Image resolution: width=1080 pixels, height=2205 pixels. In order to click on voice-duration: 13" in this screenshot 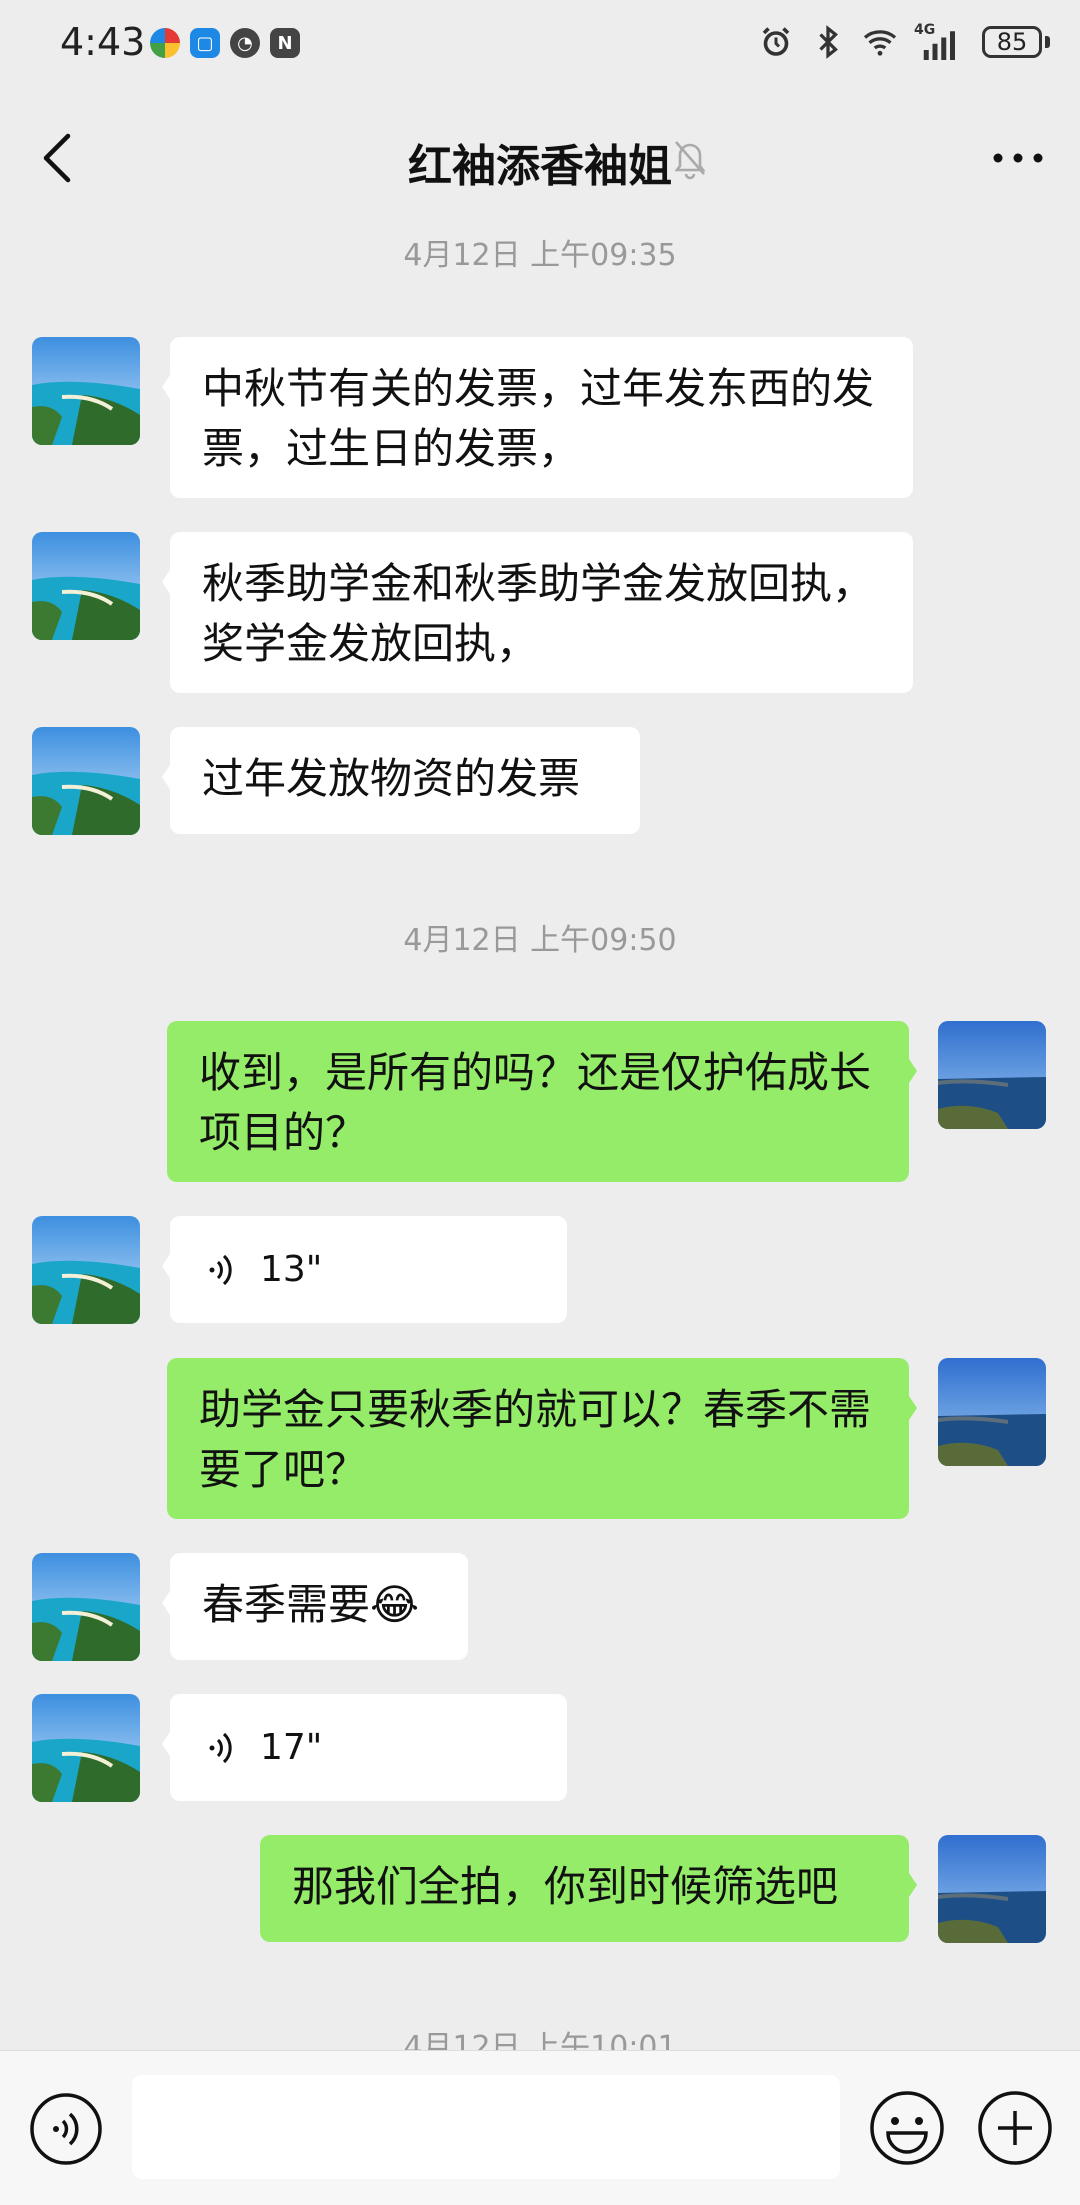, I will do `click(291, 1269)`.